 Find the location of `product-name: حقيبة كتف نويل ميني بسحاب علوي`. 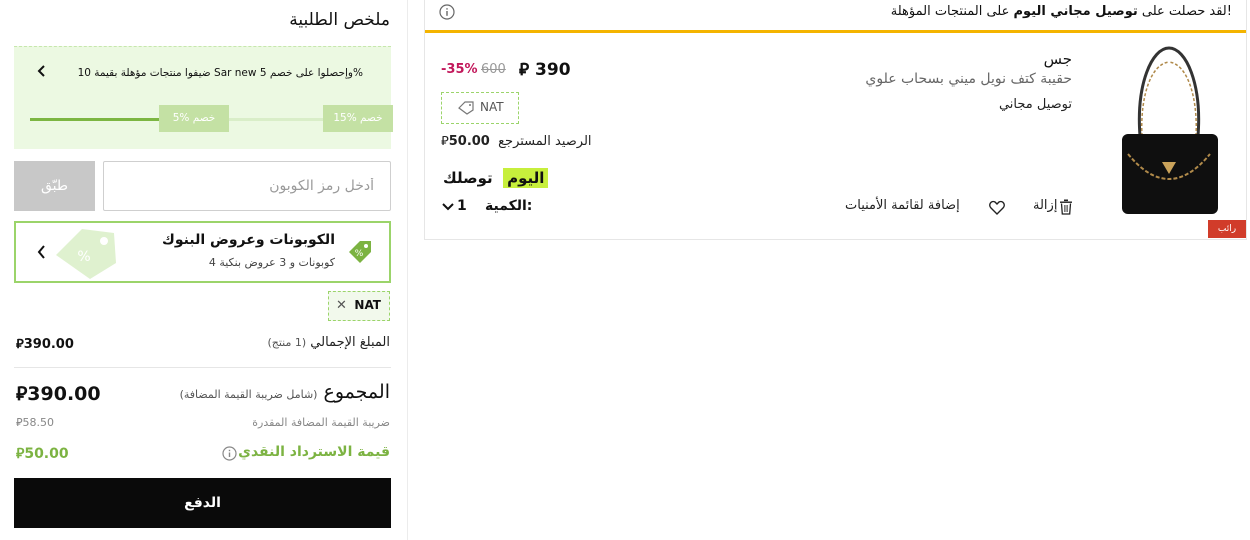

product-name: حقيبة كتف نويل ميني بسحاب علوي is located at coordinates (968, 79).